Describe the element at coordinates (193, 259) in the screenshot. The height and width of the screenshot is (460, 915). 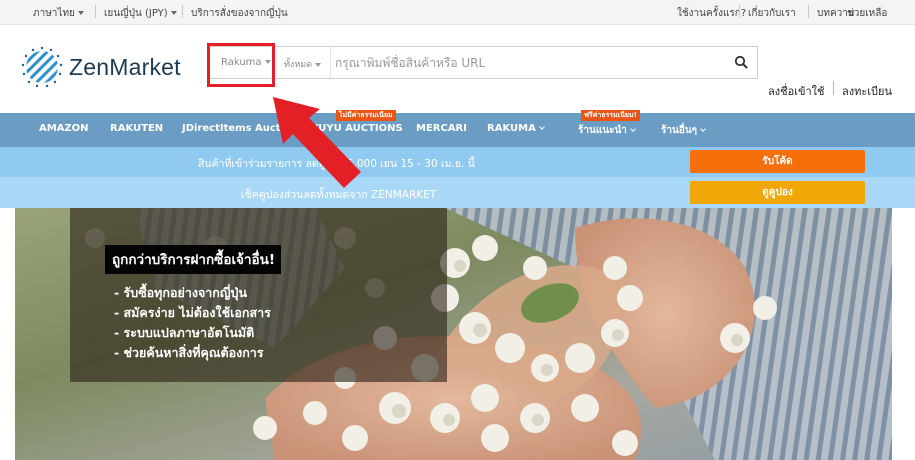
I see `hero-title: ถูกกว่าบริการฝากซื้อเจ้าอื่น!` at that location.